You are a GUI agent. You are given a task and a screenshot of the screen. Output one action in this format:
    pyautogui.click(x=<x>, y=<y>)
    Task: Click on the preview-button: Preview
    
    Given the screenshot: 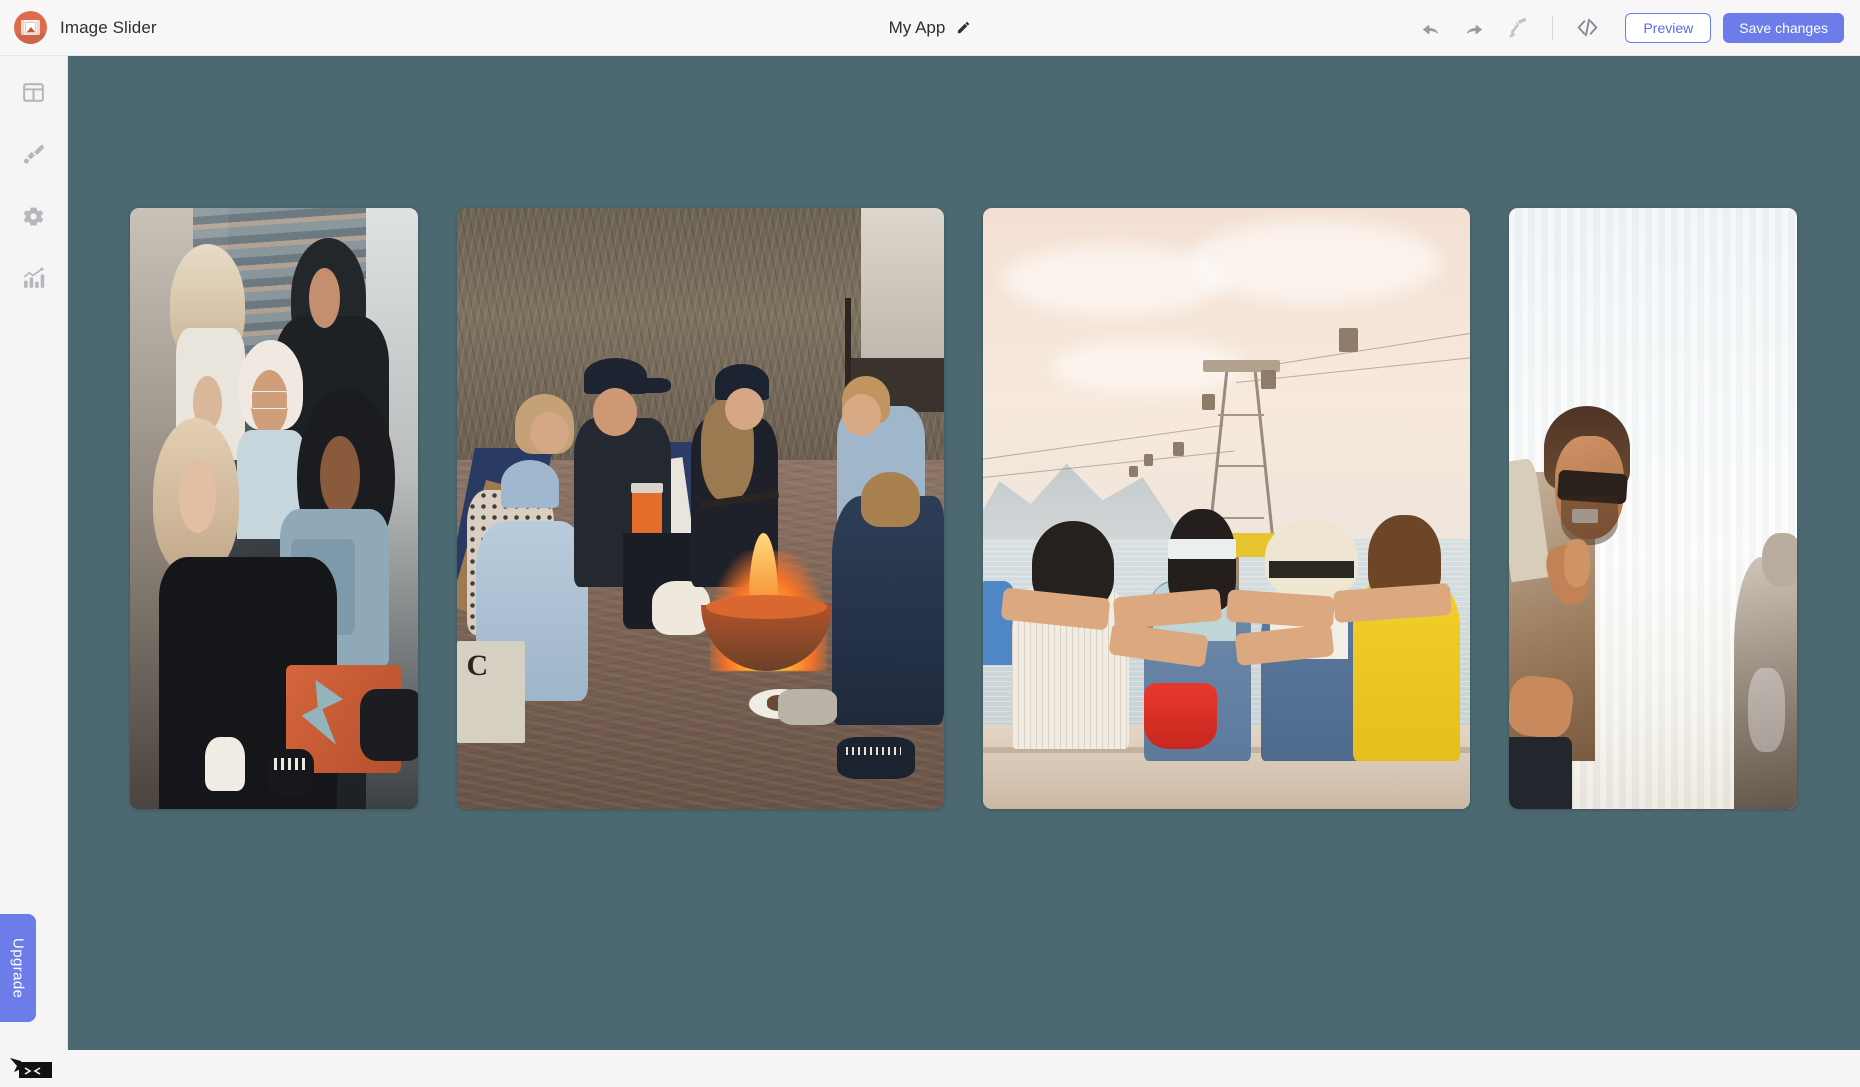 What is the action you would take?
    pyautogui.click(x=1668, y=27)
    